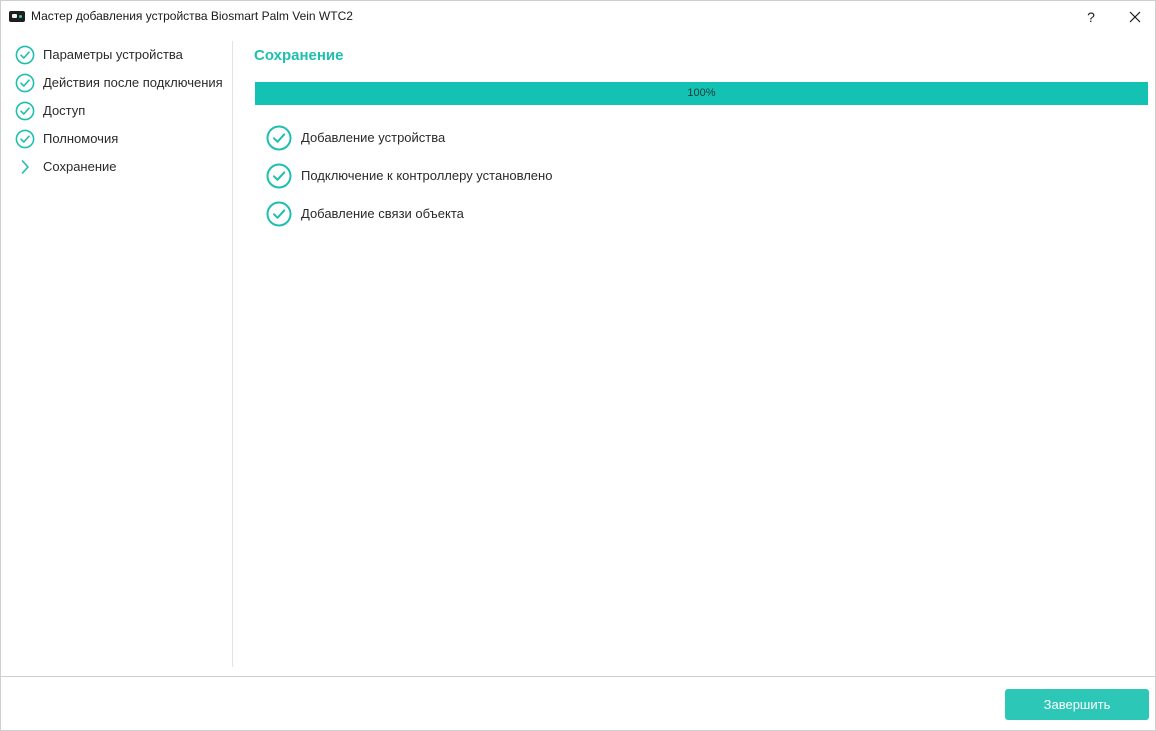  What do you see at coordinates (133, 82) in the screenshot?
I see `step-label: Действия после подключения` at bounding box center [133, 82].